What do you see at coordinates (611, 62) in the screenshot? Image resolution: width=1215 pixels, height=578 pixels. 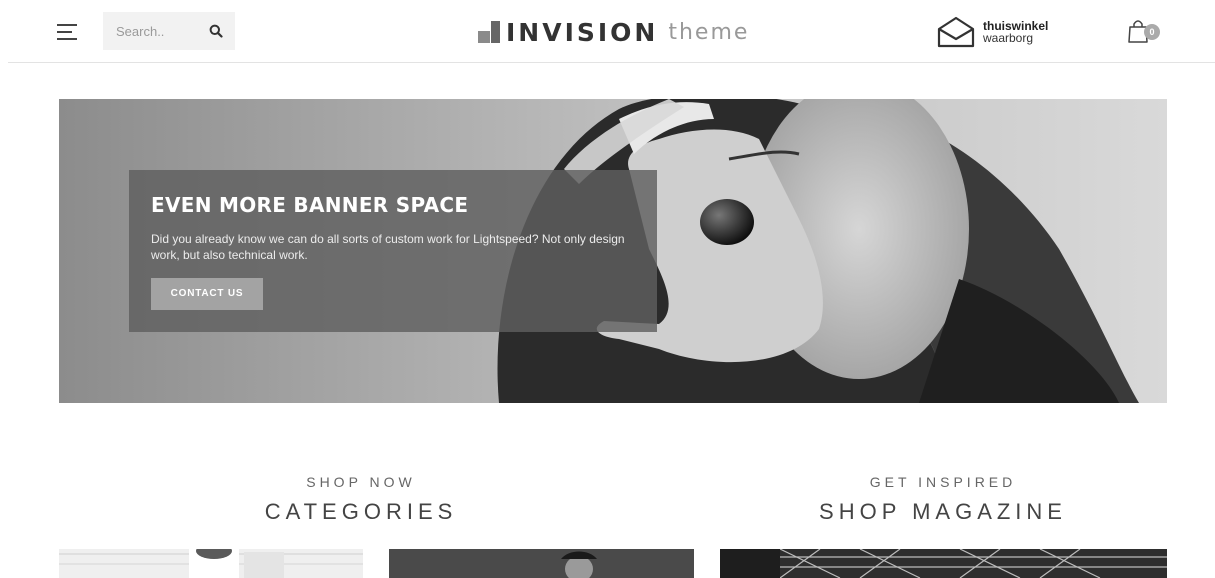 I see `header-divider` at bounding box center [611, 62].